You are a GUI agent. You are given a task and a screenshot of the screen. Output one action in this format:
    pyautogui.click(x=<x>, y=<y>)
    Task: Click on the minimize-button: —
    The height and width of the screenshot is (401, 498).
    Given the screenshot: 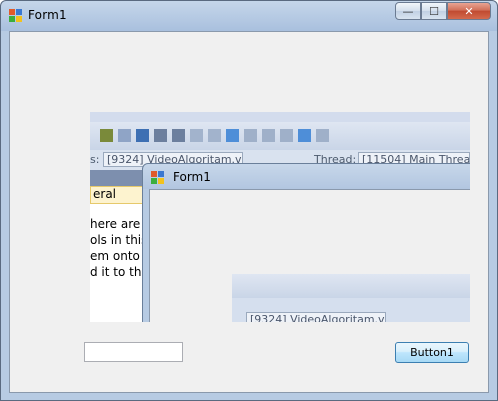 What is the action you would take?
    pyautogui.click(x=408, y=11)
    